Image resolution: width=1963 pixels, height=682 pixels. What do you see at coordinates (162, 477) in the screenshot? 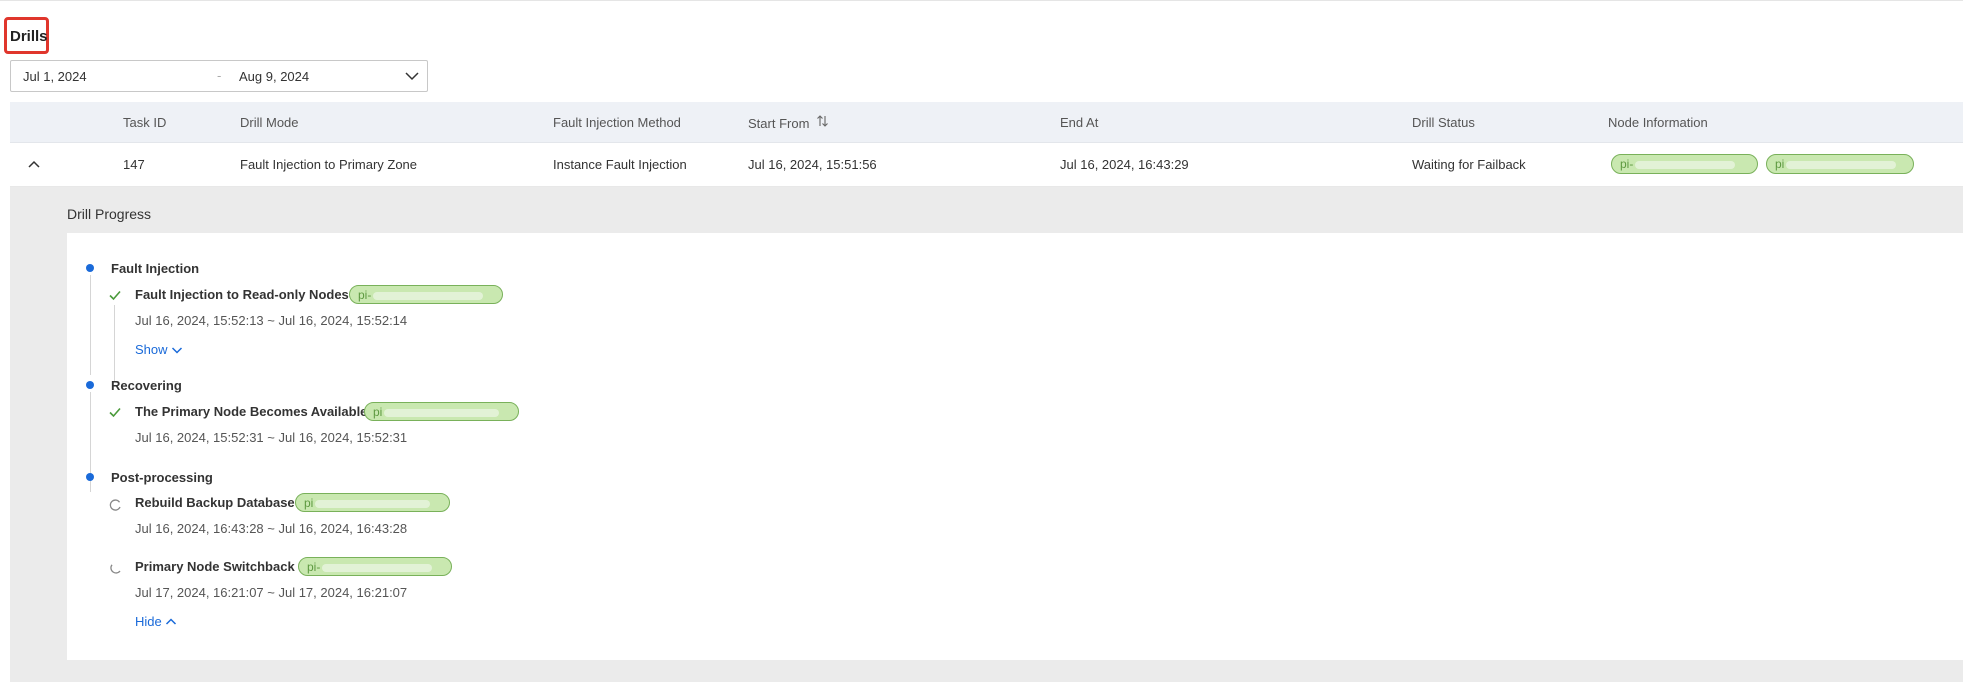
I see `stage-label-post-processing: Post-processing` at bounding box center [162, 477].